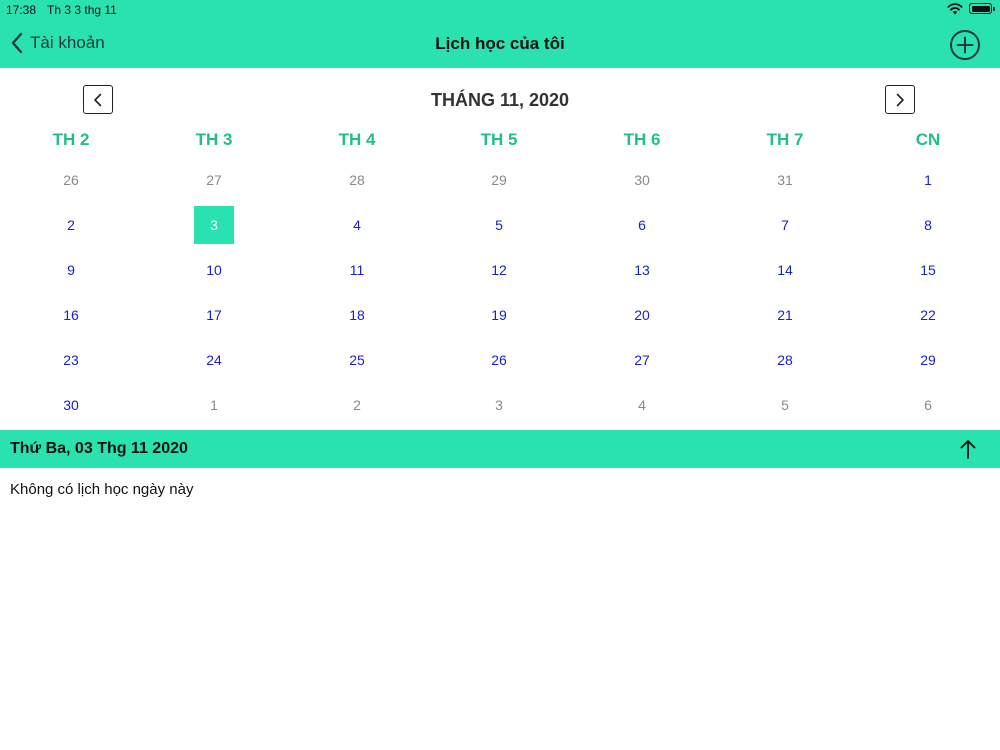  I want to click on weekday-label: TH 3, so click(214, 139).